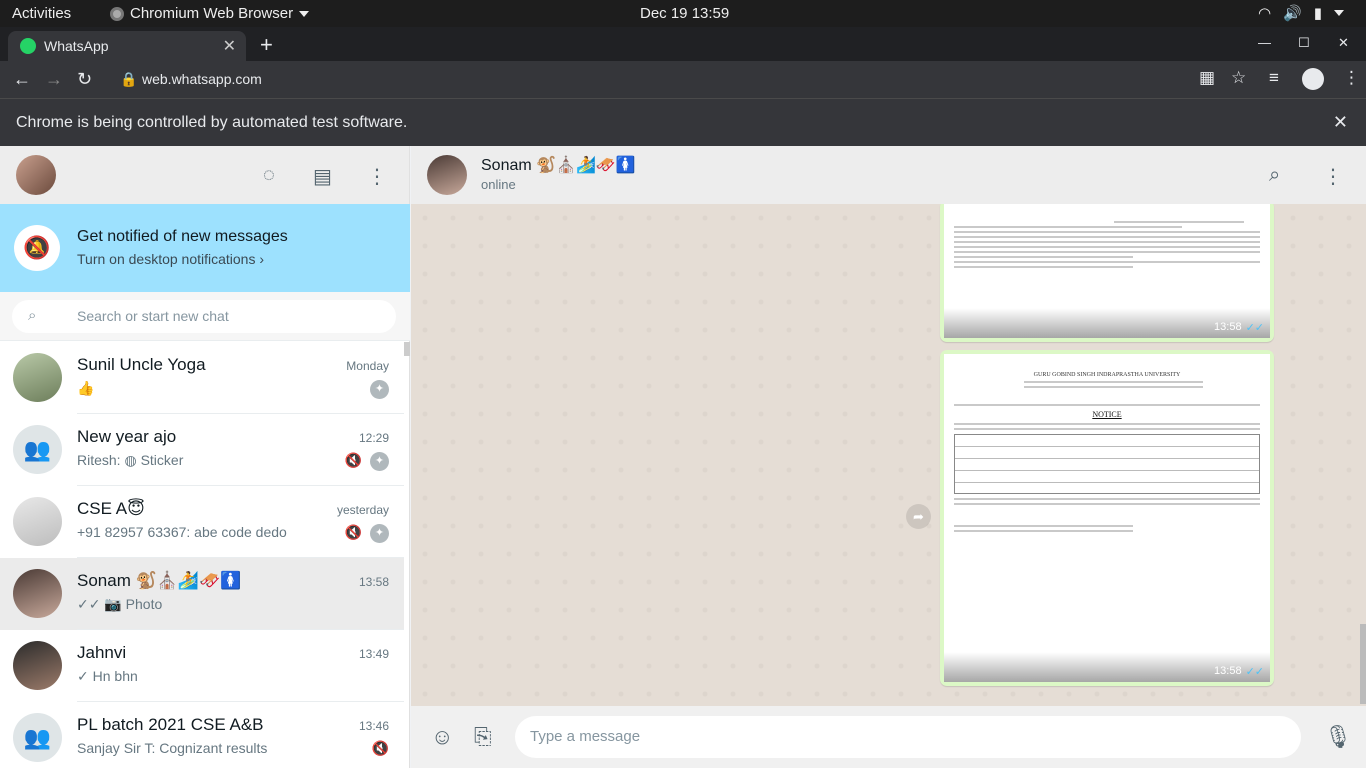 The image size is (1366, 768). I want to click on enable-notifications-link: Turn on desktop notifications ›, so click(170, 259).